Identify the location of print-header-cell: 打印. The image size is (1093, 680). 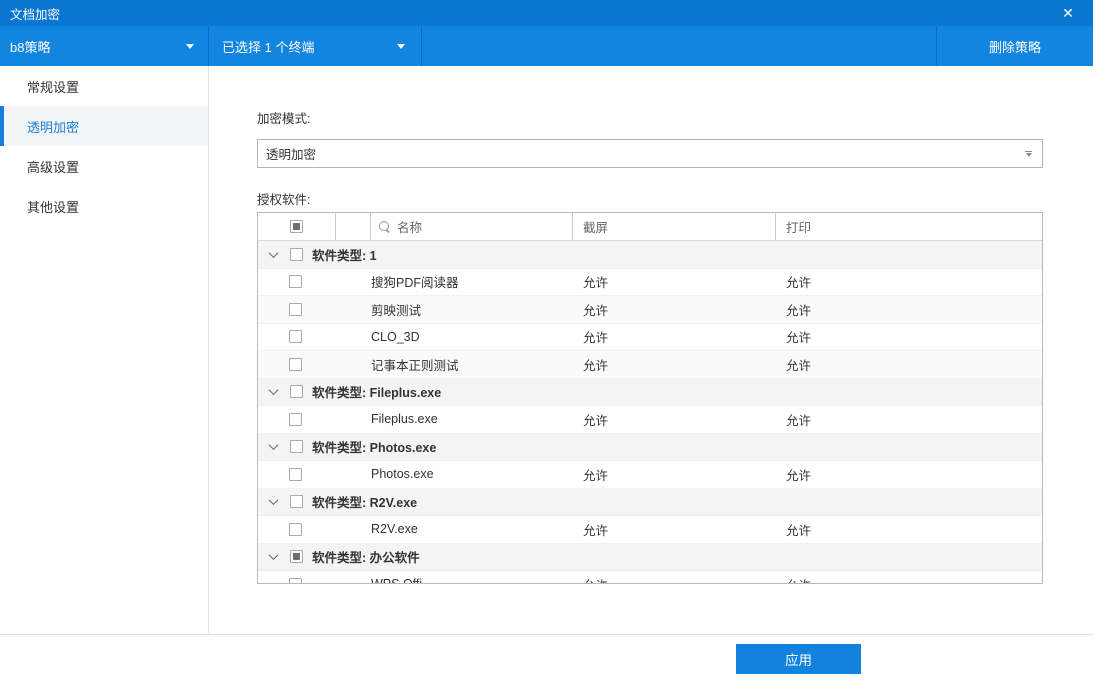
(909, 226).